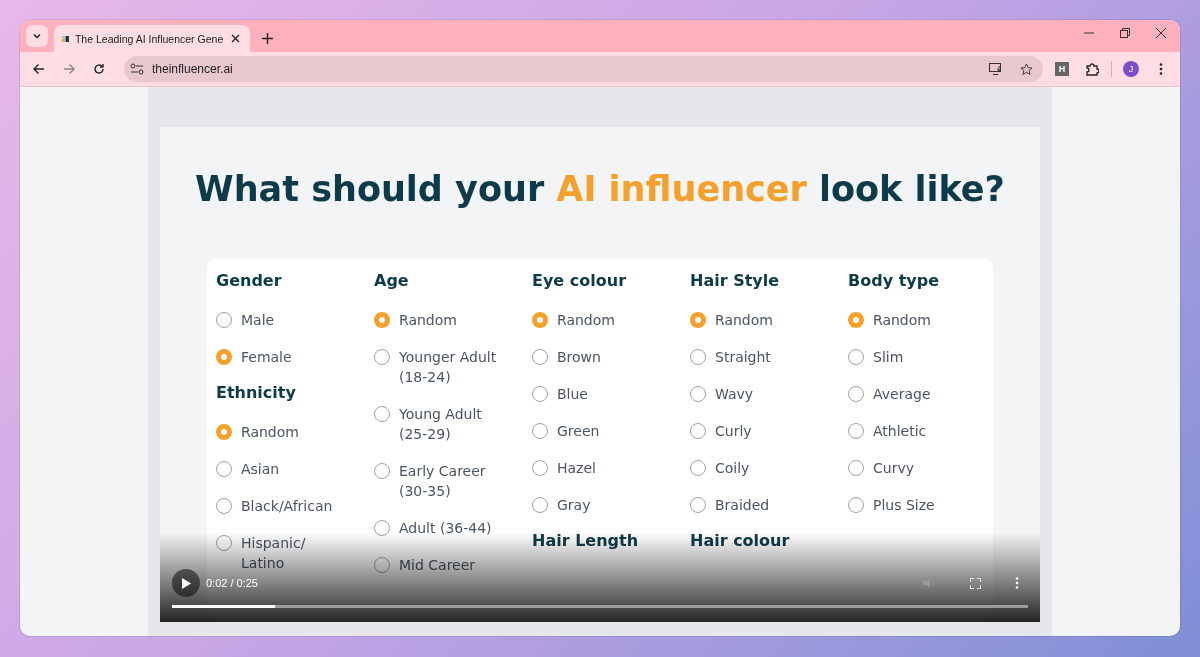 This screenshot has height=657, width=1200. What do you see at coordinates (295, 357) in the screenshot?
I see `radio-option: Female` at bounding box center [295, 357].